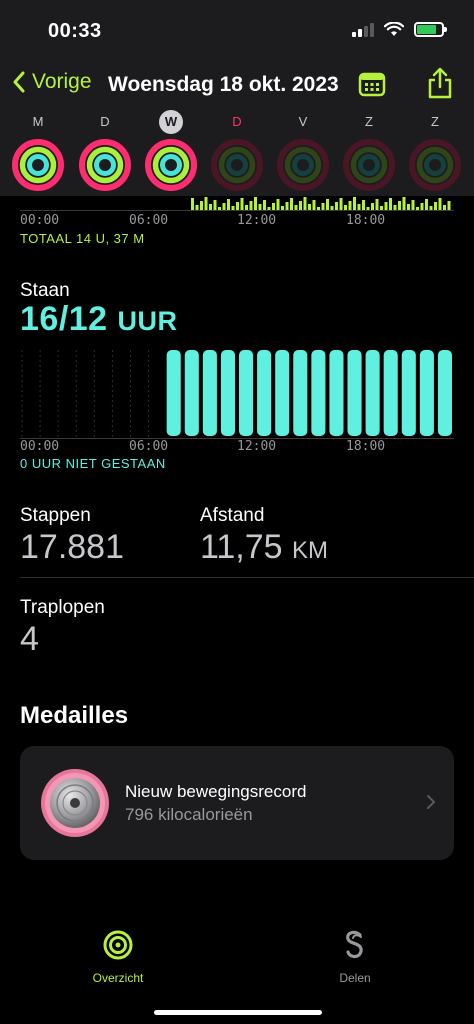  I want to click on stand-number: 16/12, so click(64, 319).